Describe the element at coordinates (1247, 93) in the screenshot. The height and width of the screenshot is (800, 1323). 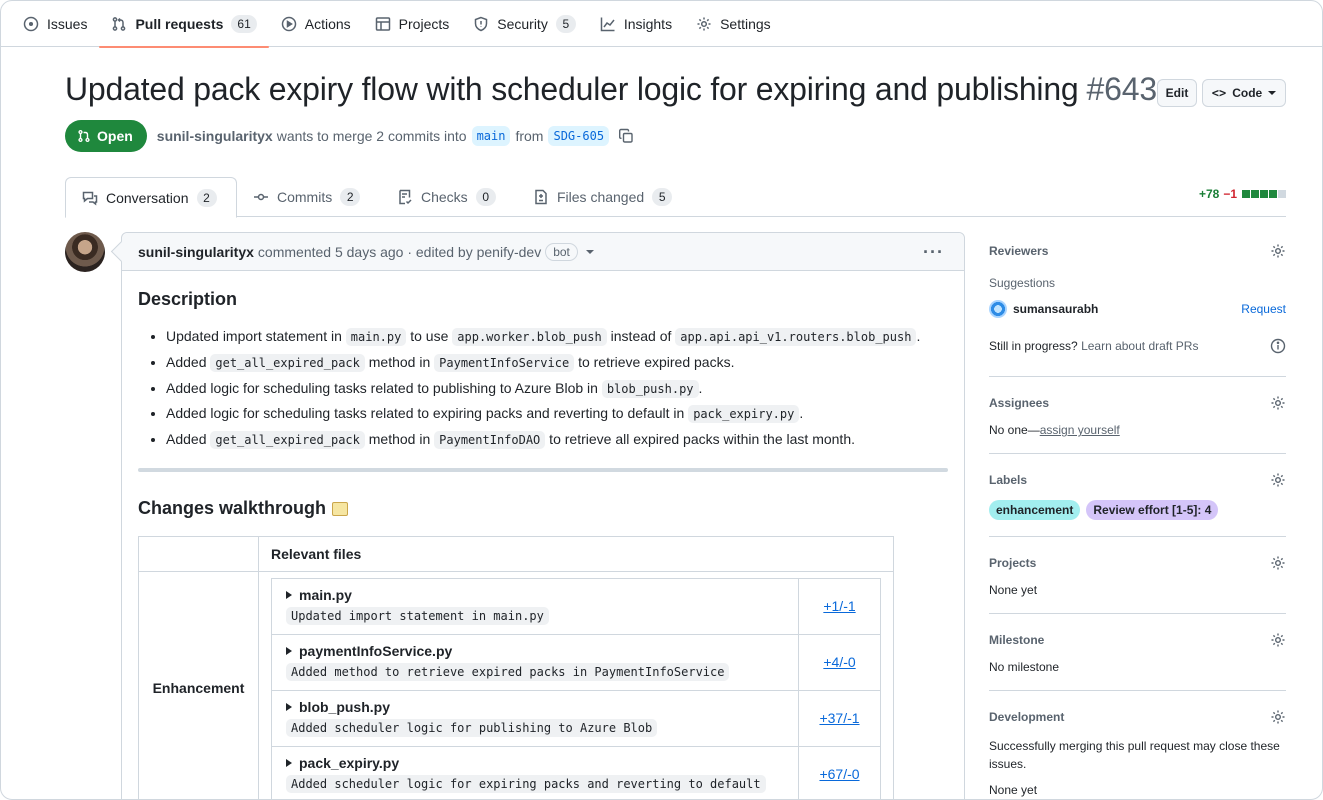
I see `code-label: Code` at that location.